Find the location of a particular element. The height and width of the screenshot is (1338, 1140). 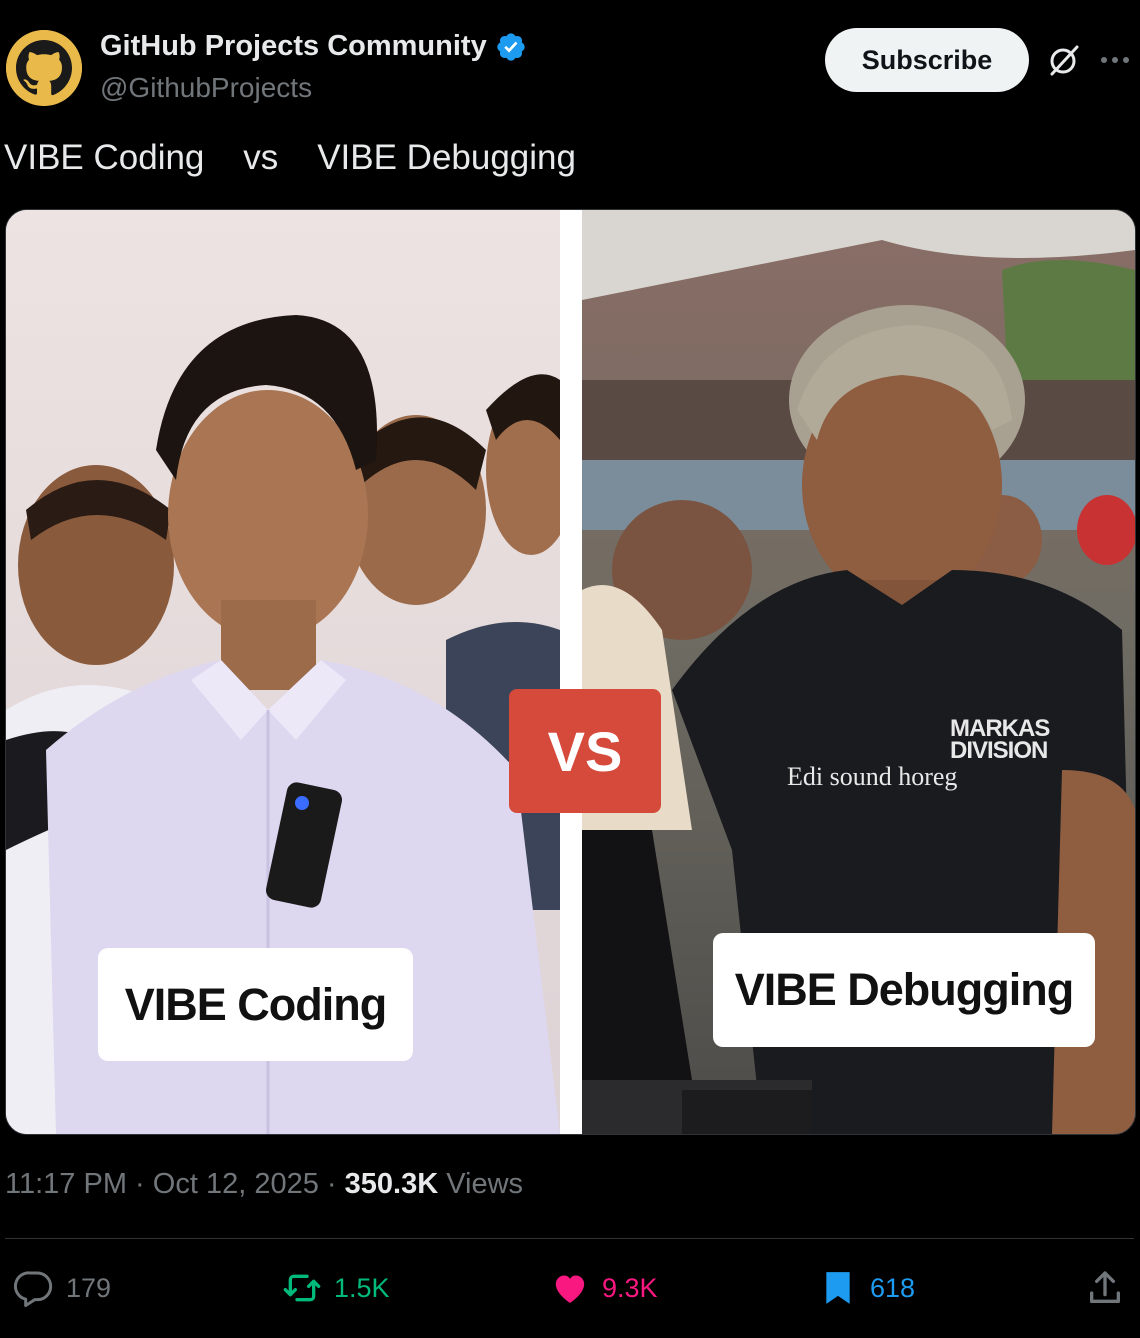

verified-badge-icon is located at coordinates (511, 46).